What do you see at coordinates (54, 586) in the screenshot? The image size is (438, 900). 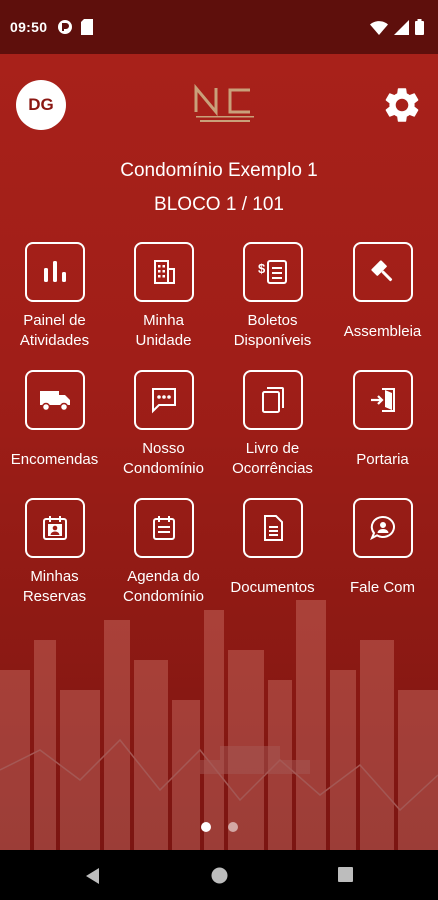 I see `menu-label: Minhas Reservas` at bounding box center [54, 586].